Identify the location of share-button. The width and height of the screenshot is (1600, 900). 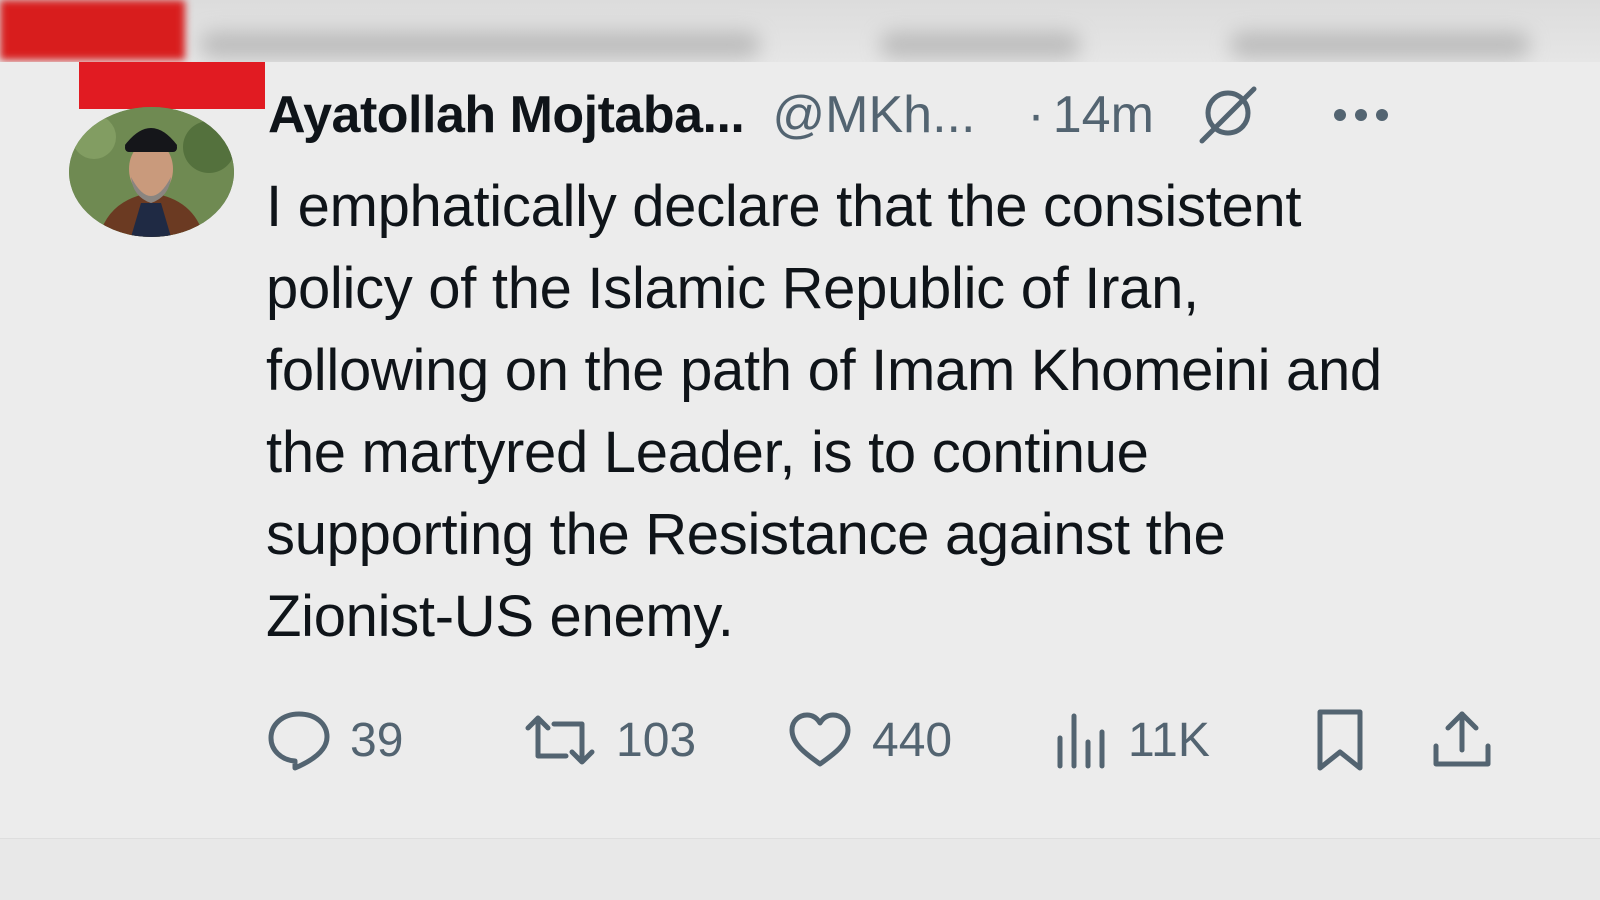
(1462, 740).